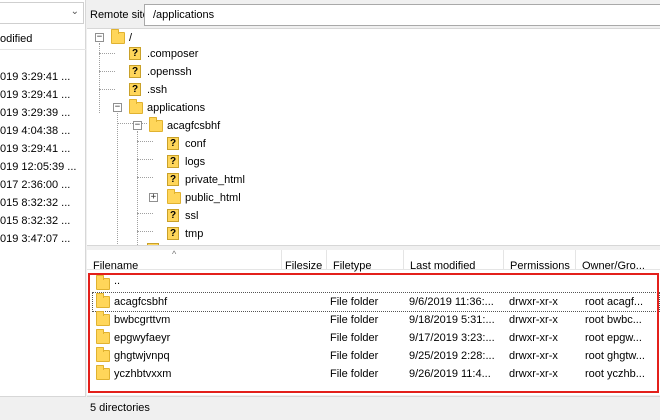 The height and width of the screenshot is (420, 660). I want to click on status-bar: 5 directories, so click(373, 408).